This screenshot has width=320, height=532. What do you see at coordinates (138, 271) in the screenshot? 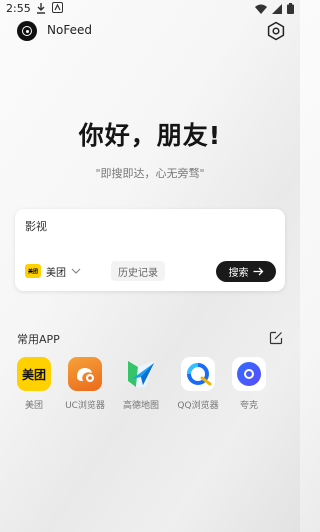
I see `history-button: 历史记录` at bounding box center [138, 271].